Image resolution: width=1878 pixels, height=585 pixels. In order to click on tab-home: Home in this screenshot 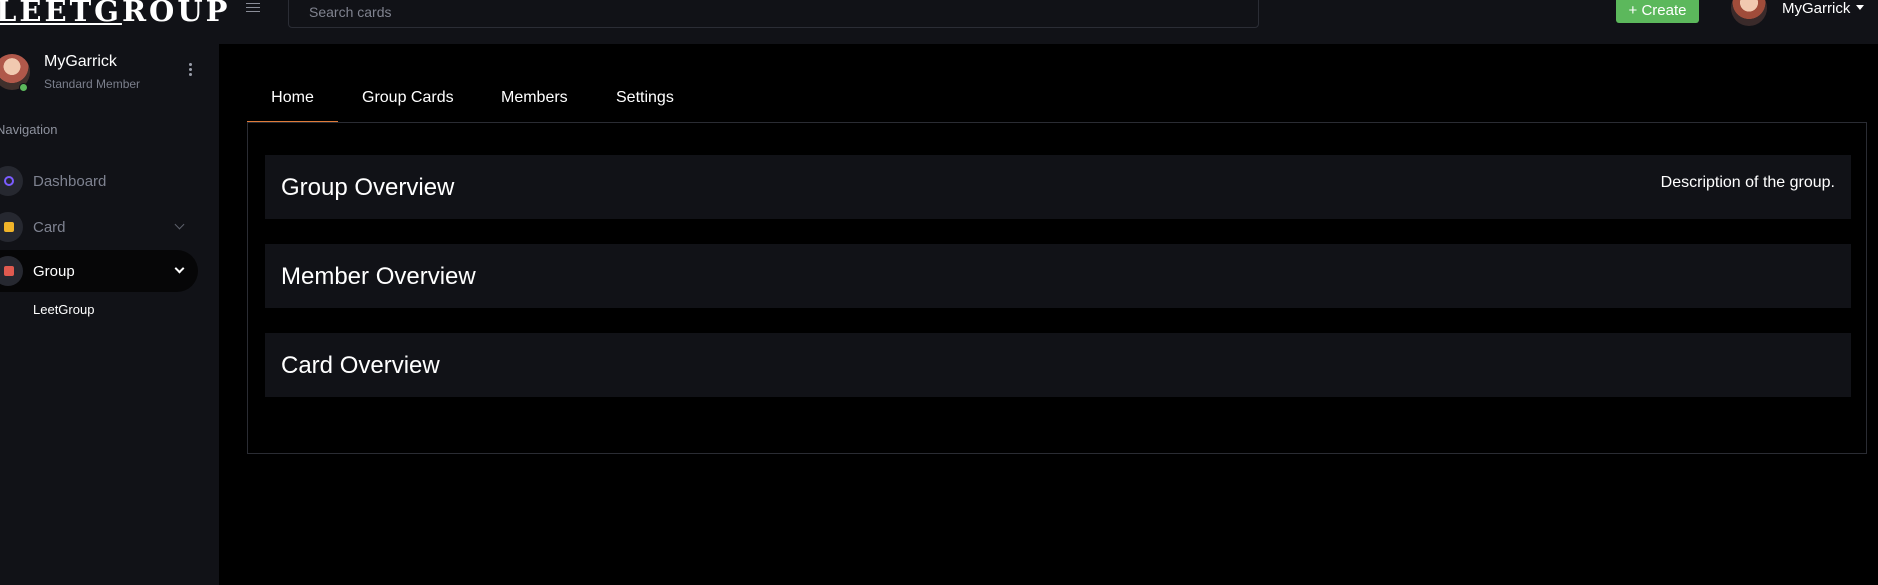, I will do `click(292, 100)`.